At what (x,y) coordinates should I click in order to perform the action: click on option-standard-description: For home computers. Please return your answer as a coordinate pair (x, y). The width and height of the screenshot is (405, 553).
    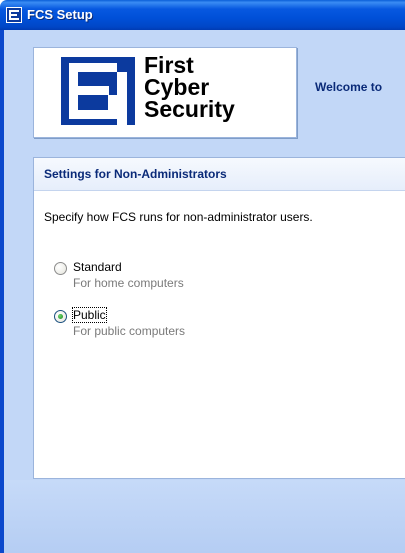
    Looking at the image, I should click on (128, 283).